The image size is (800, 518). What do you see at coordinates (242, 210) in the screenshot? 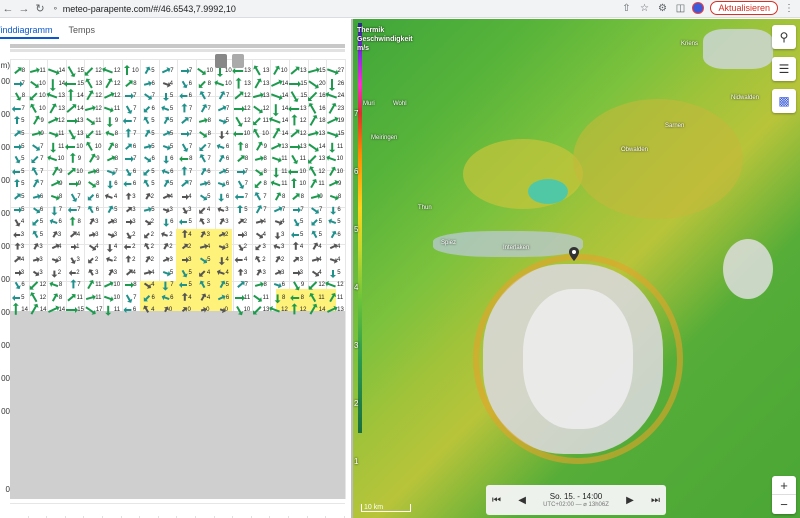
I see `wind-cell: 5` at bounding box center [242, 210].